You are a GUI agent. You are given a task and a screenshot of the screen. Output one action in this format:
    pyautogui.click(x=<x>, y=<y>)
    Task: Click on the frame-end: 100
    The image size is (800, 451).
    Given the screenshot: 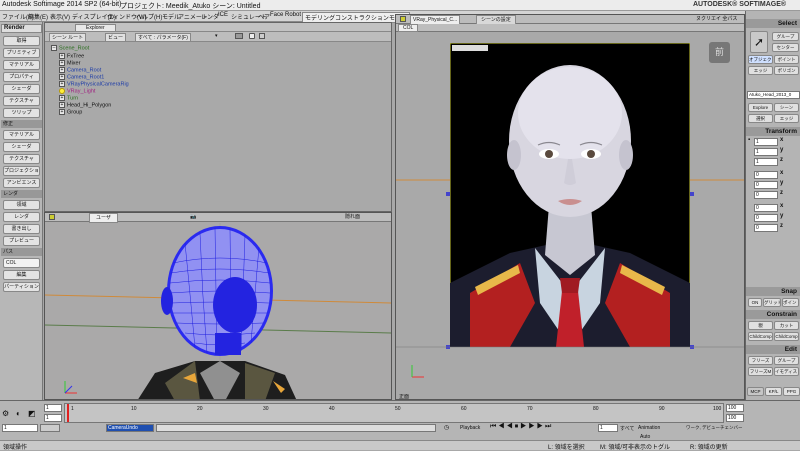 What is the action you would take?
    pyautogui.click(x=735, y=408)
    